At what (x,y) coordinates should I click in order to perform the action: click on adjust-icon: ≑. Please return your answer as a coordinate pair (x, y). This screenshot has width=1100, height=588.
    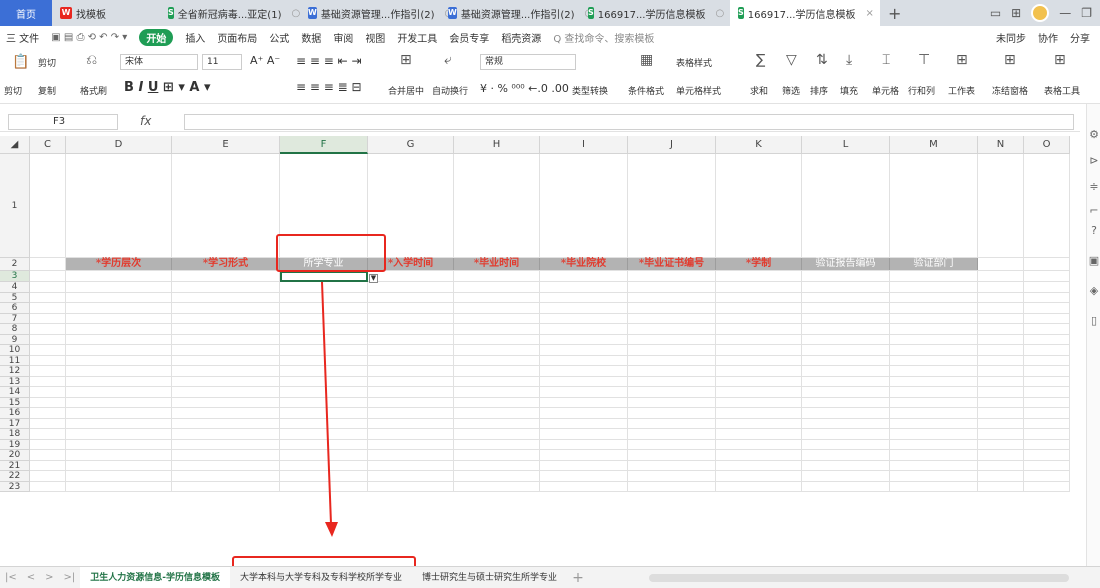
    Looking at the image, I should click on (1093, 186).